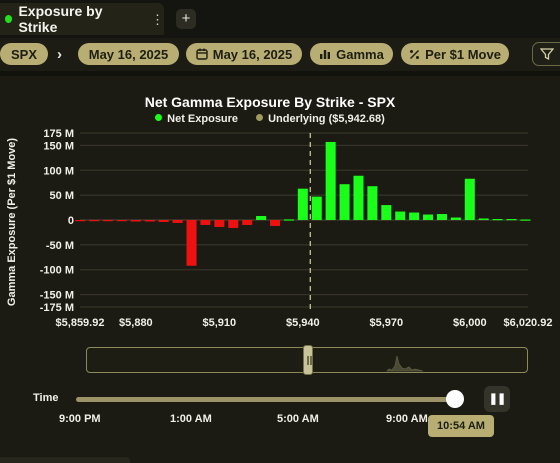 The width and height of the screenshot is (560, 463). I want to click on chart-legend: Net Exposure Underlying ($5,942.68), so click(270, 119).